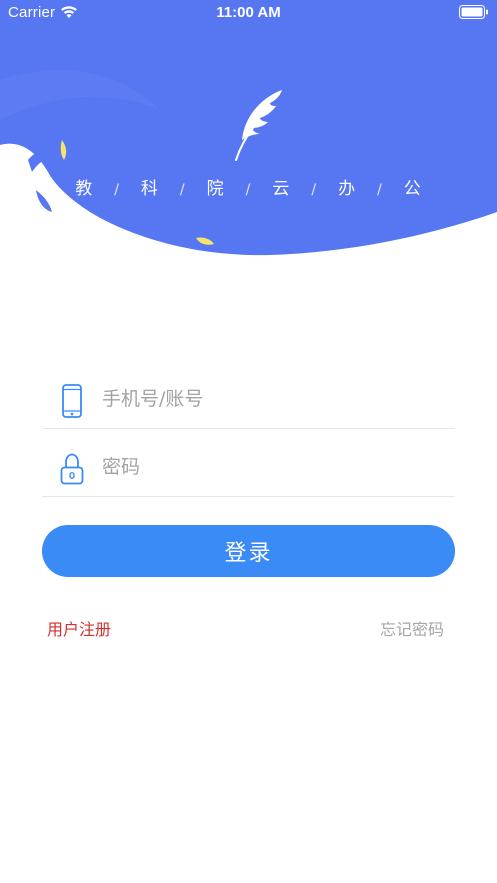  Describe the element at coordinates (258, 125) in the screenshot. I see `feather-logo-icon` at that location.